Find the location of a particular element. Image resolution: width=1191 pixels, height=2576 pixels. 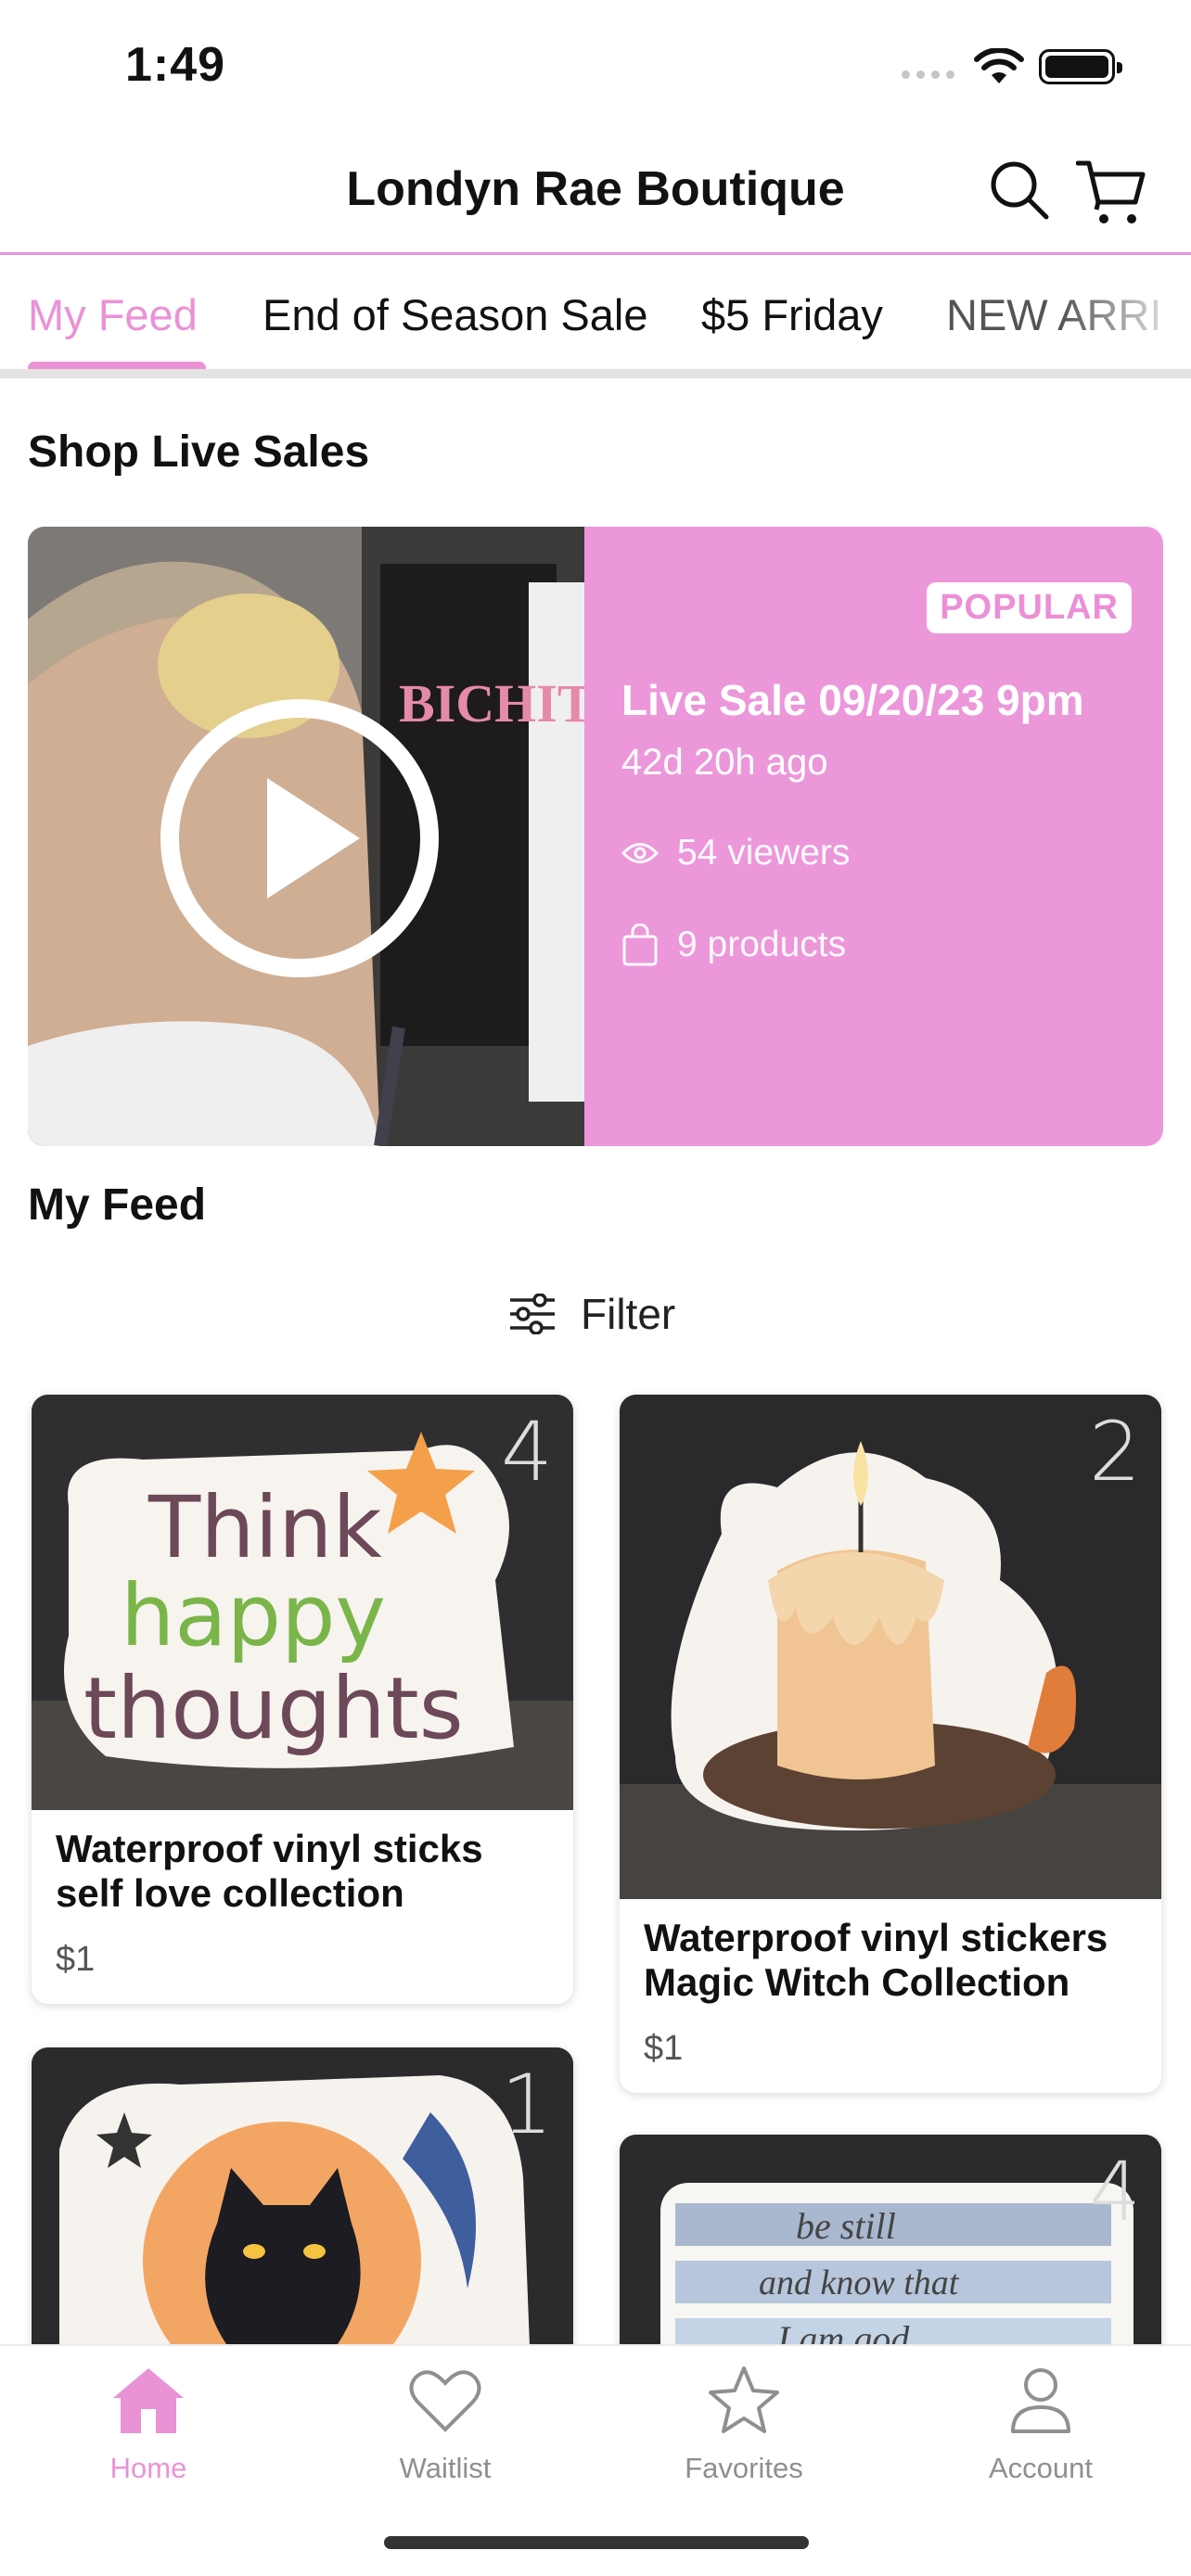

sticker-line-2: and know that is located at coordinates (859, 2283).